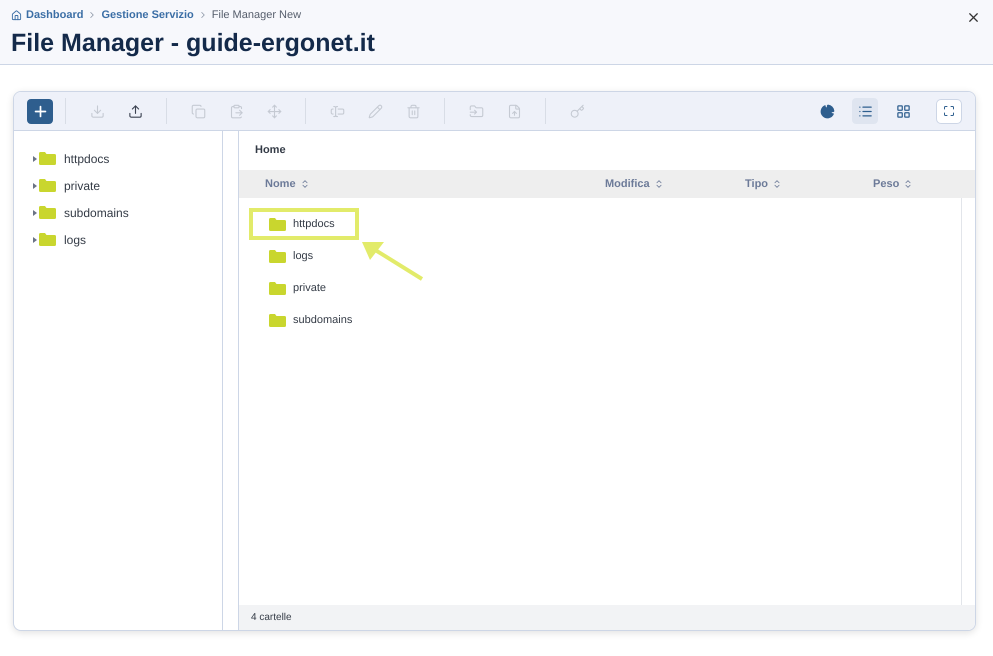 The width and height of the screenshot is (993, 656). I want to click on upload-icon, so click(135, 111).